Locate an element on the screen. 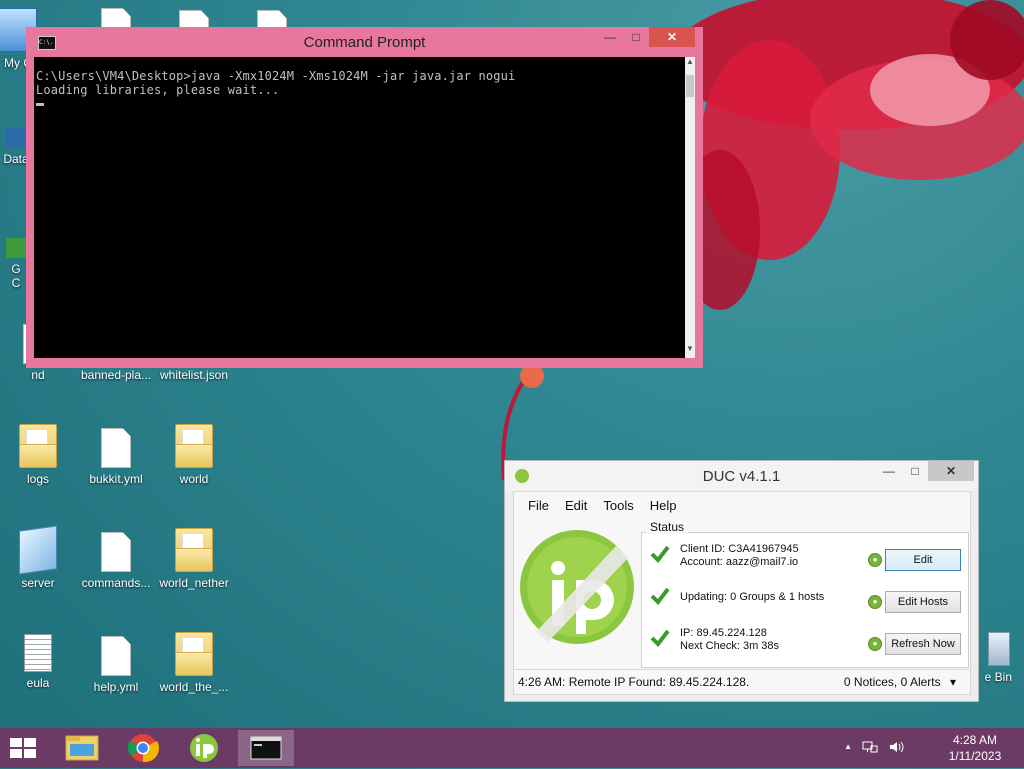 The width and height of the screenshot is (1024, 769). desktop-icon-world-nether: world_nether is located at coordinates (194, 559).